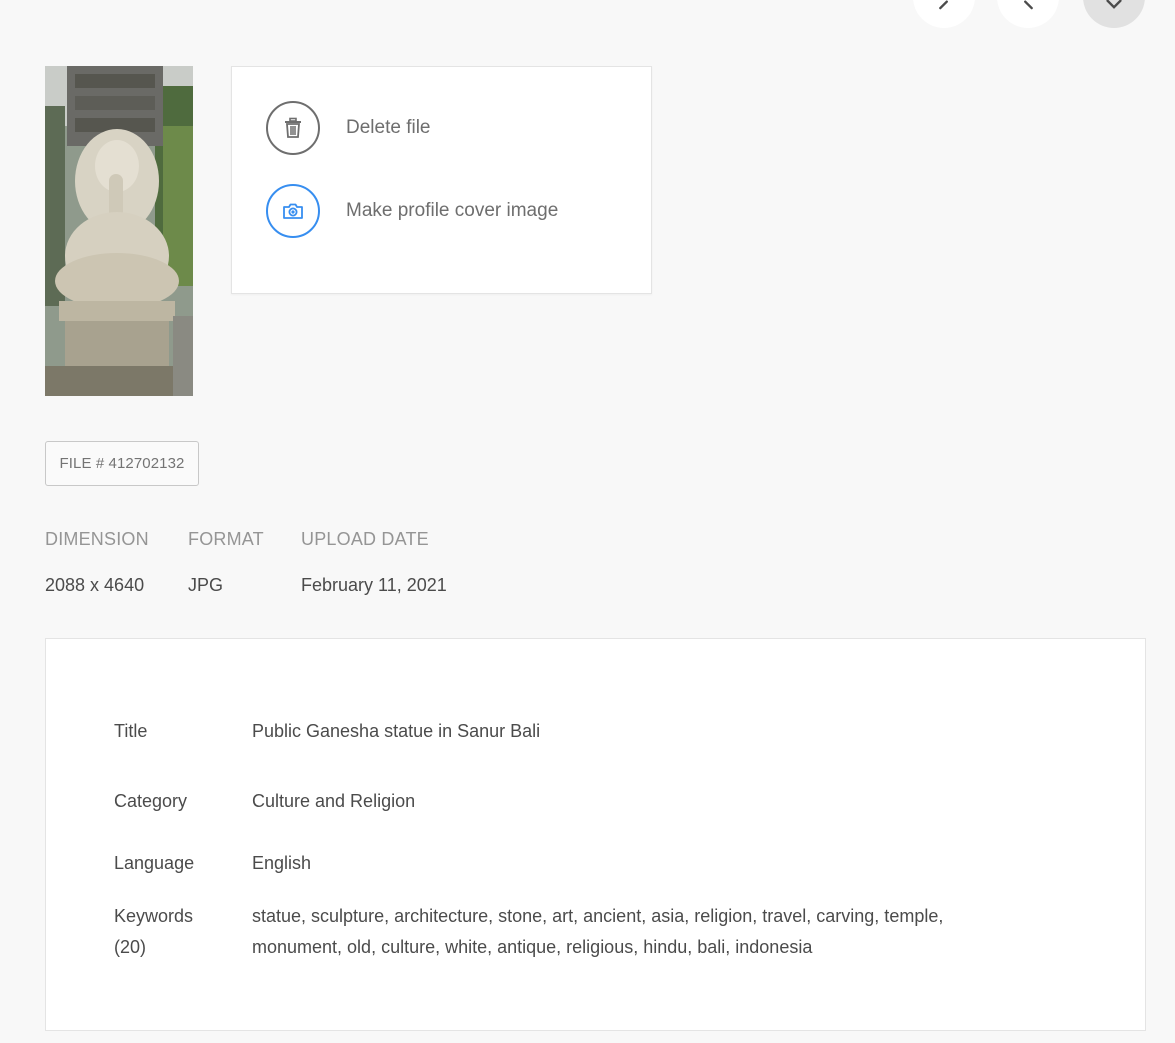 Image resolution: width=1175 pixels, height=1043 pixels. I want to click on language-value: English, so click(282, 863).